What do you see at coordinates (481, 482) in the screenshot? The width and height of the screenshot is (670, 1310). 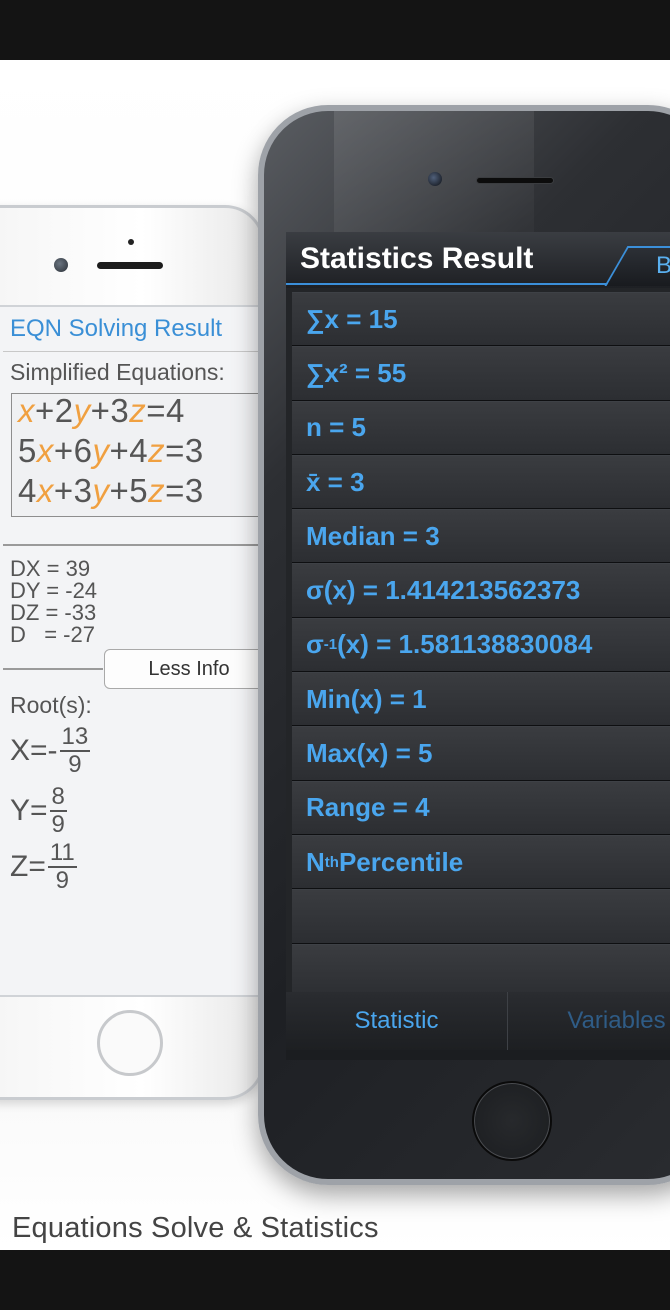 I see `stat-row: x̄ = 3` at bounding box center [481, 482].